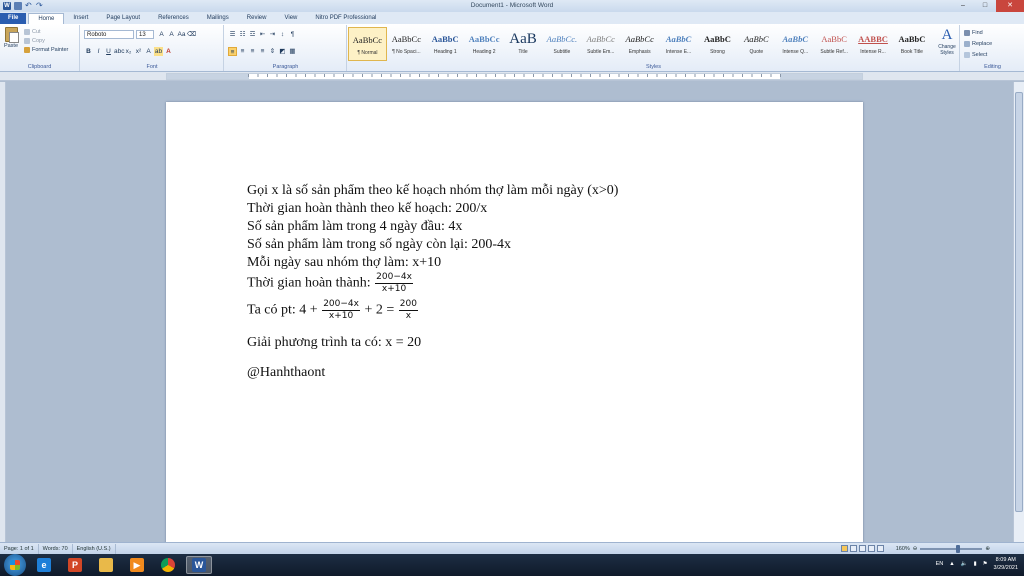 The width and height of the screenshot is (1024, 576). I want to click on align-left-icon: ≡, so click(232, 51).